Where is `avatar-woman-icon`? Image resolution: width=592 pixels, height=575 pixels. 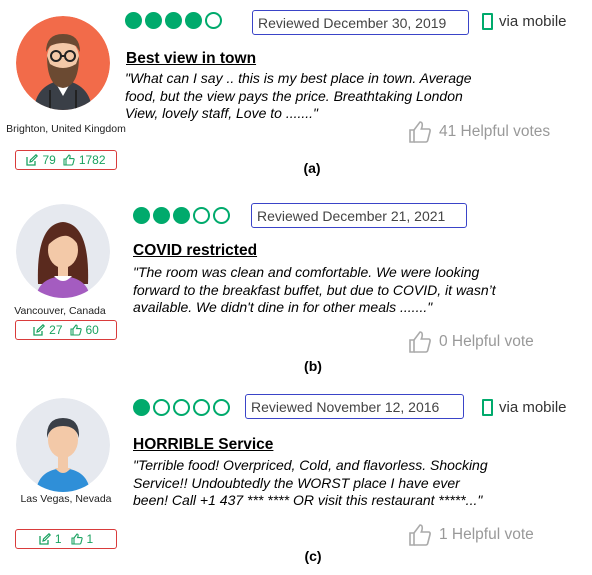
avatar-woman-icon is located at coordinates (63, 251).